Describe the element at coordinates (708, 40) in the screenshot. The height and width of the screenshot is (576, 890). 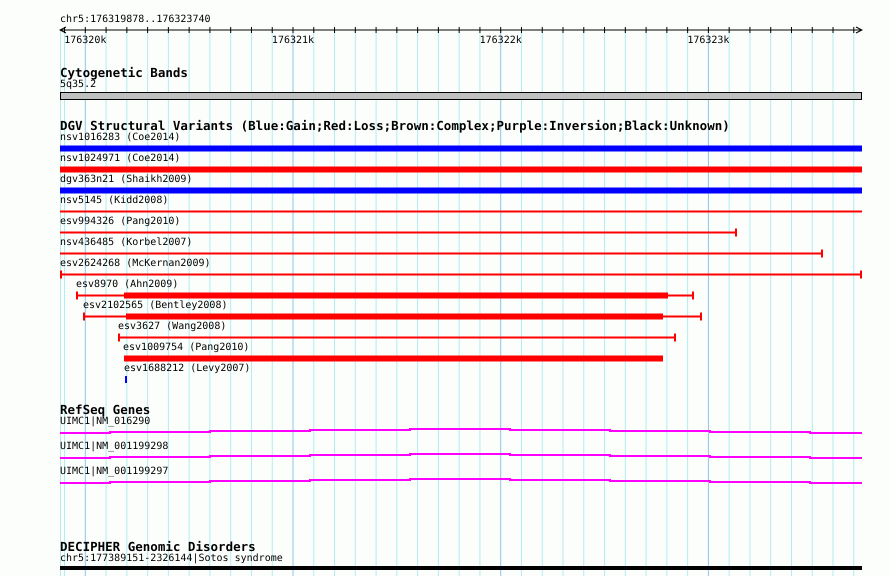
I see `tick-label: 176323k` at that location.